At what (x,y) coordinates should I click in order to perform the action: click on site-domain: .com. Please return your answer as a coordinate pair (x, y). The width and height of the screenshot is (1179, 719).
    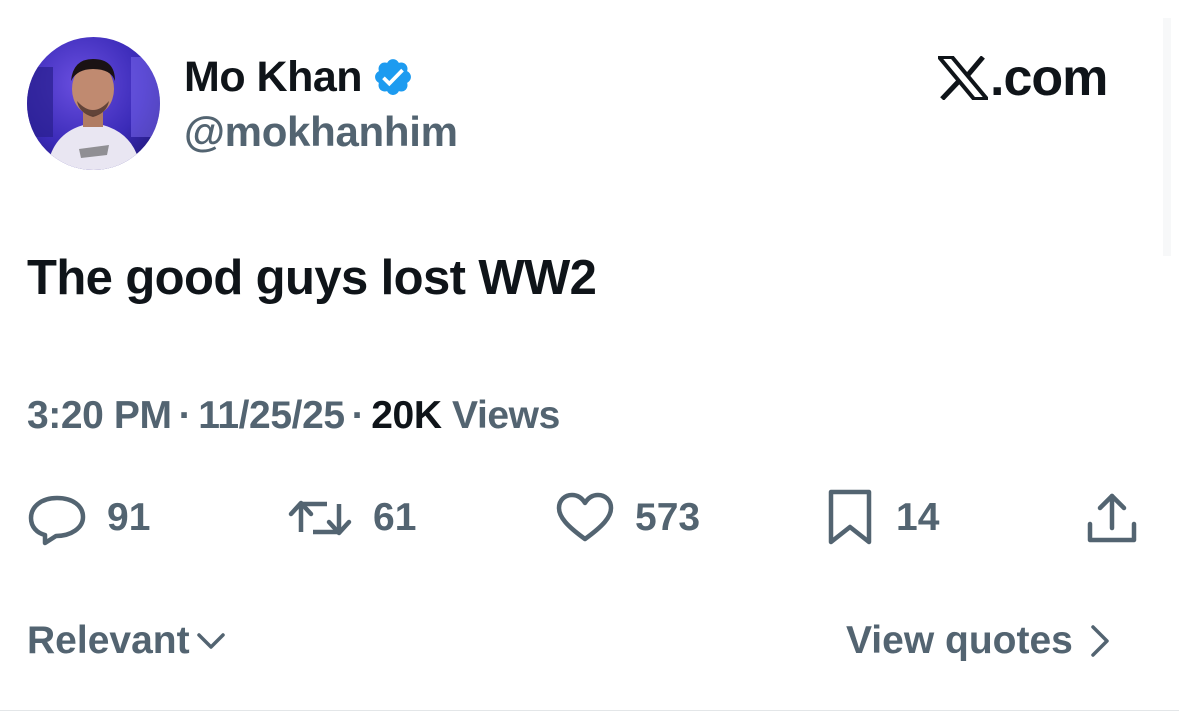
    Looking at the image, I should click on (1049, 78).